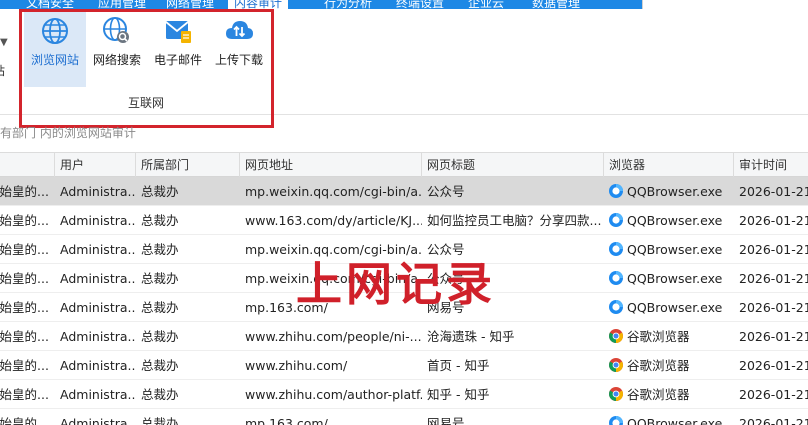  What do you see at coordinates (556, 5) in the screenshot?
I see `top-tab-8: 数据管理` at bounding box center [556, 5].